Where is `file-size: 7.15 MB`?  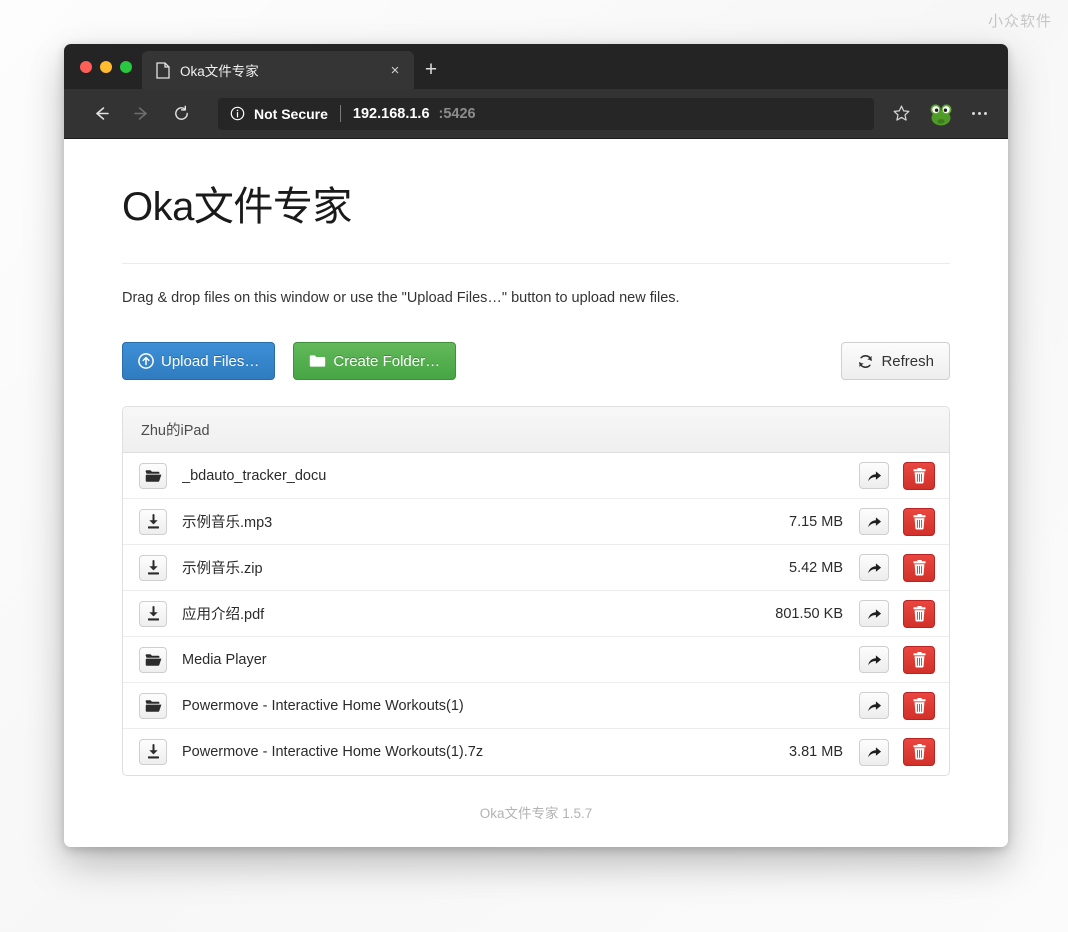 file-size: 7.15 MB is located at coordinates (816, 521).